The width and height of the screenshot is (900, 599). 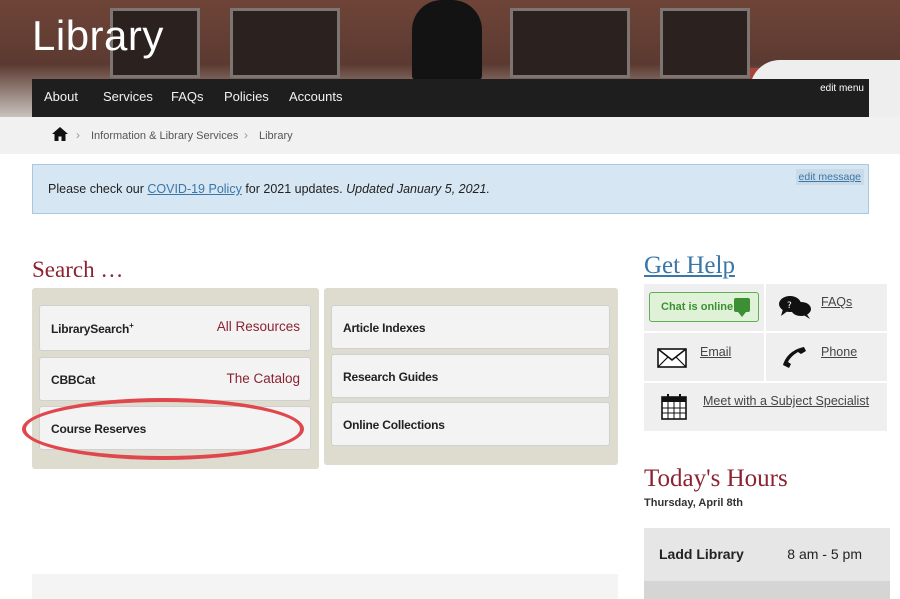 I want to click on site-title: Library, so click(x=98, y=36).